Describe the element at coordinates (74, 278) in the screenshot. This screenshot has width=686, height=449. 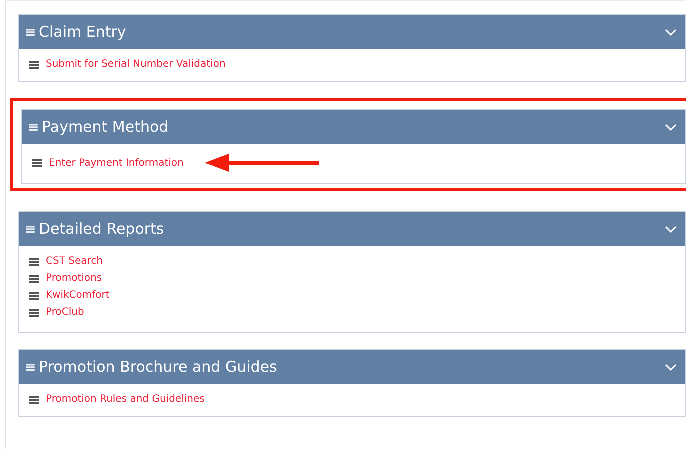
I see `link: Promotions` at that location.